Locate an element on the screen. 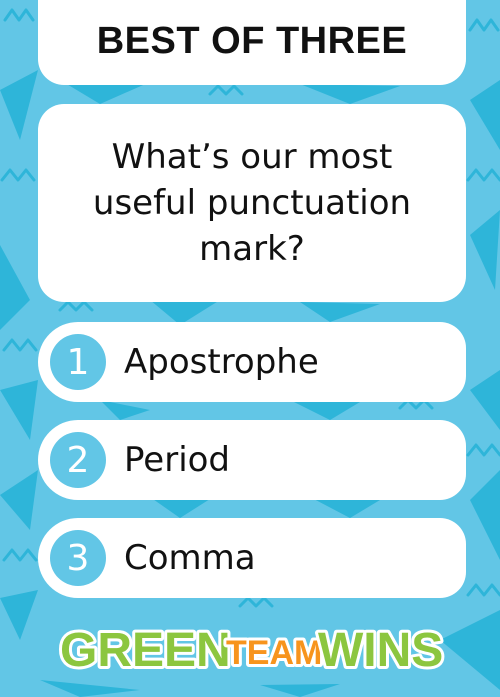  title-card: BEST OF THREE is located at coordinates (252, 42).